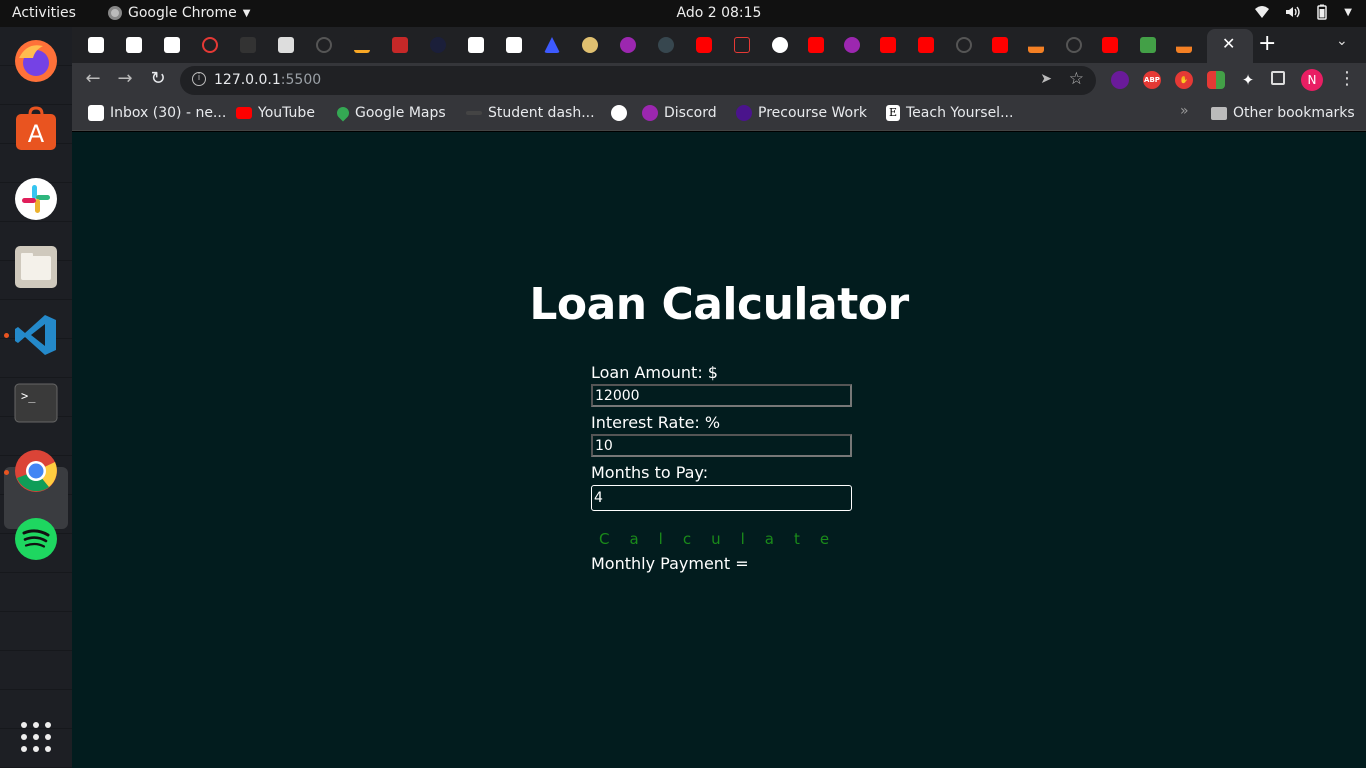 This screenshot has width=1366, height=768. What do you see at coordinates (722, 539) in the screenshot?
I see `calculate-button: Calculate` at bounding box center [722, 539].